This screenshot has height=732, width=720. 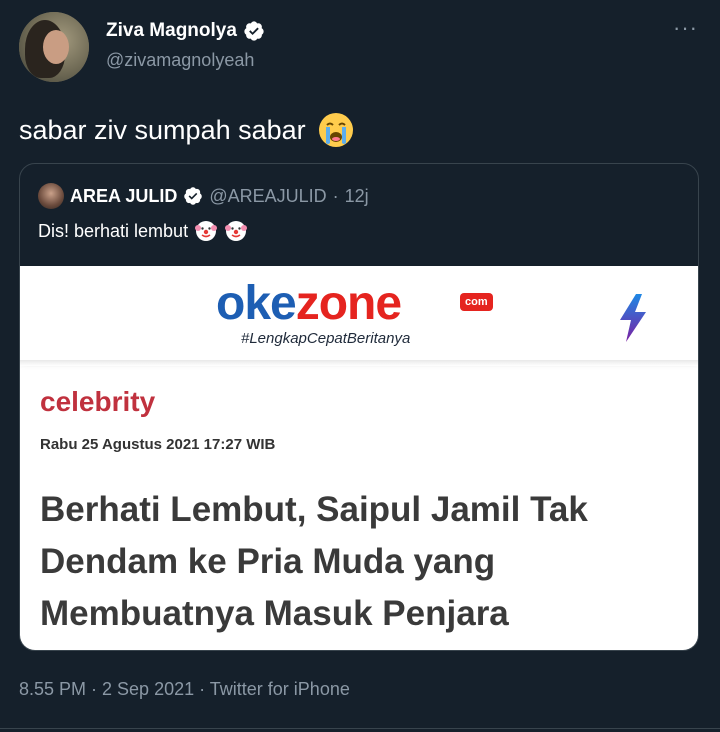 I want to click on okezone-com-badge: com, so click(x=476, y=302).